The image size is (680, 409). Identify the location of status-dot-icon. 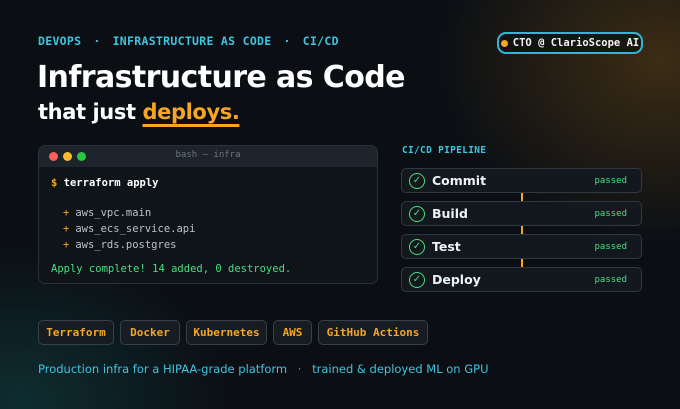
(504, 43).